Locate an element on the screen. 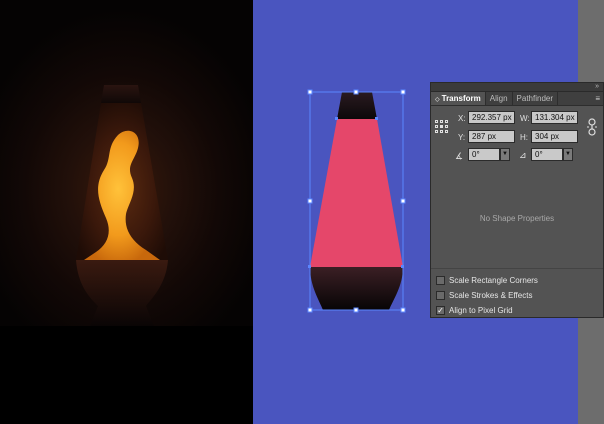 The height and width of the screenshot is (424, 604). shear-field: 0° is located at coordinates (547, 154).